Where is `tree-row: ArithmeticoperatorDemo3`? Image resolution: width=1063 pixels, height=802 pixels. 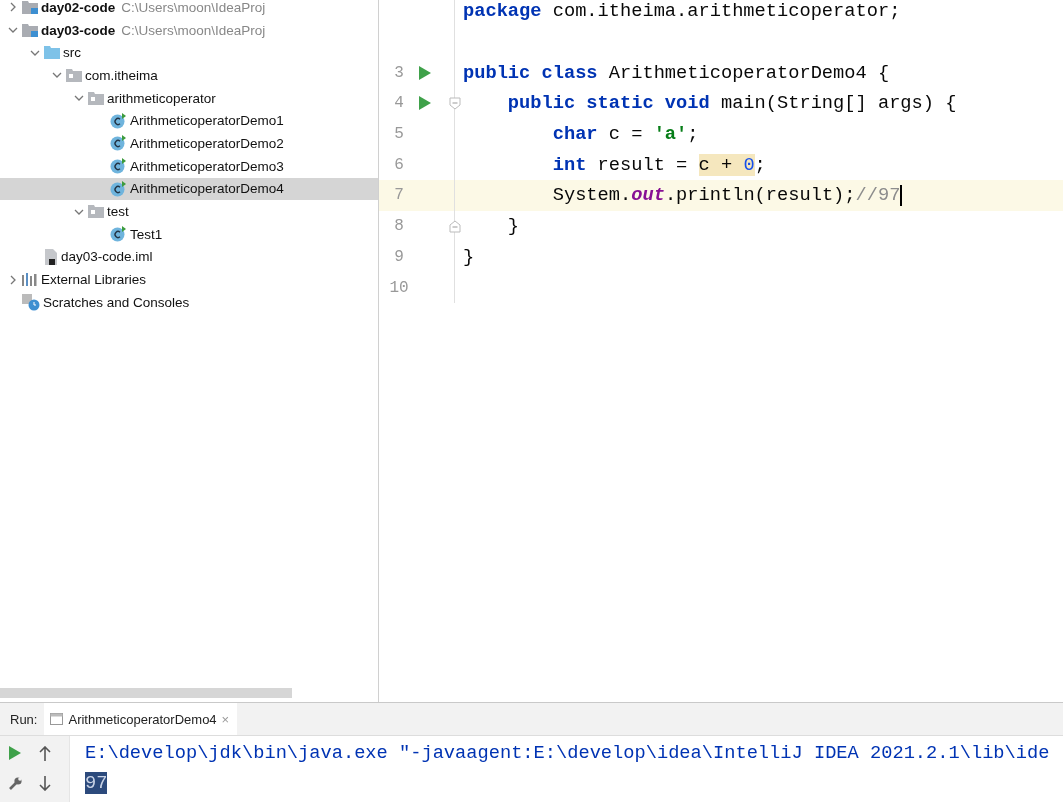 tree-row: ArithmeticoperatorDemo3 is located at coordinates (189, 166).